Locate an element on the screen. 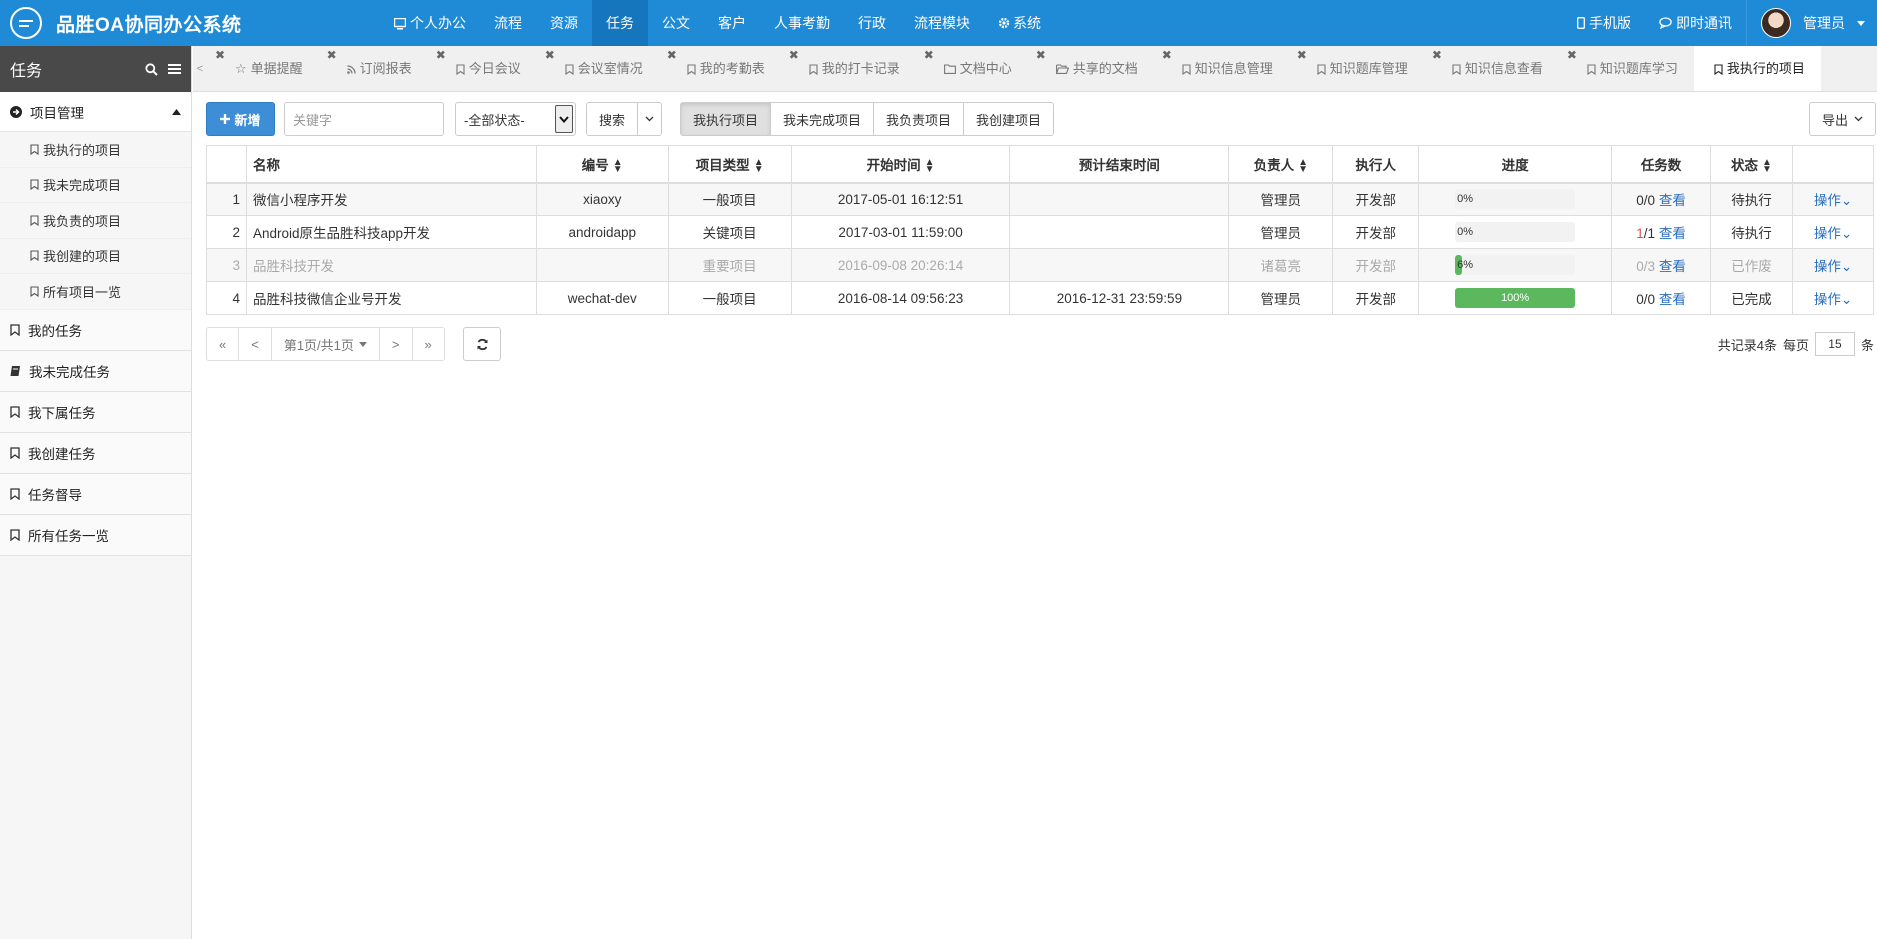  tab-question-bank-management: ✖ 知识题库管理 is located at coordinates (1356, 68).